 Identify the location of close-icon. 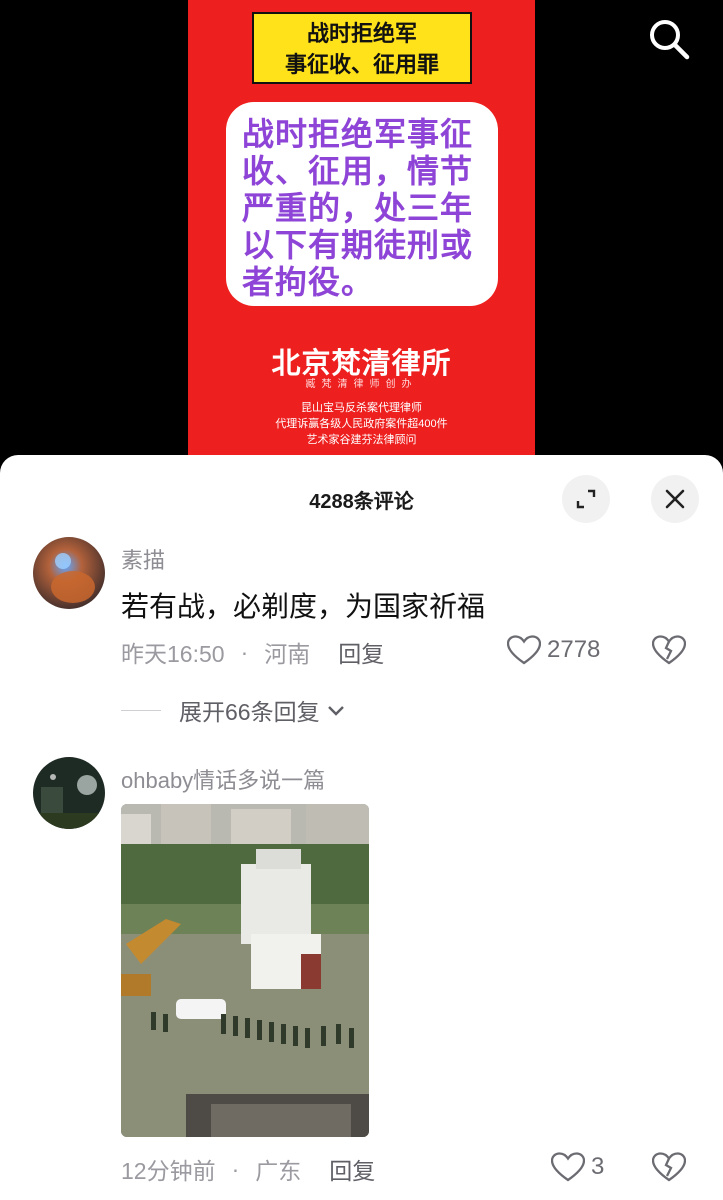
(675, 499).